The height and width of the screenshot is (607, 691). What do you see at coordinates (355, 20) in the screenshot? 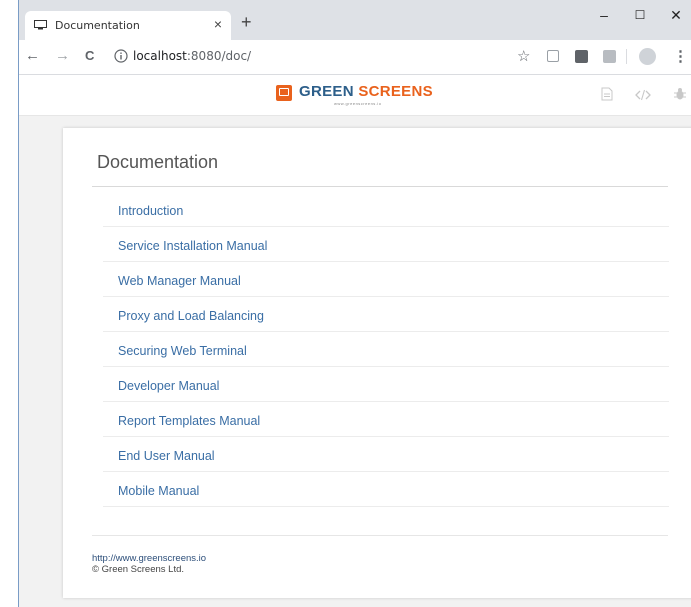
I see `title-bar: Documentation × + – ☐ ✕` at bounding box center [355, 20].